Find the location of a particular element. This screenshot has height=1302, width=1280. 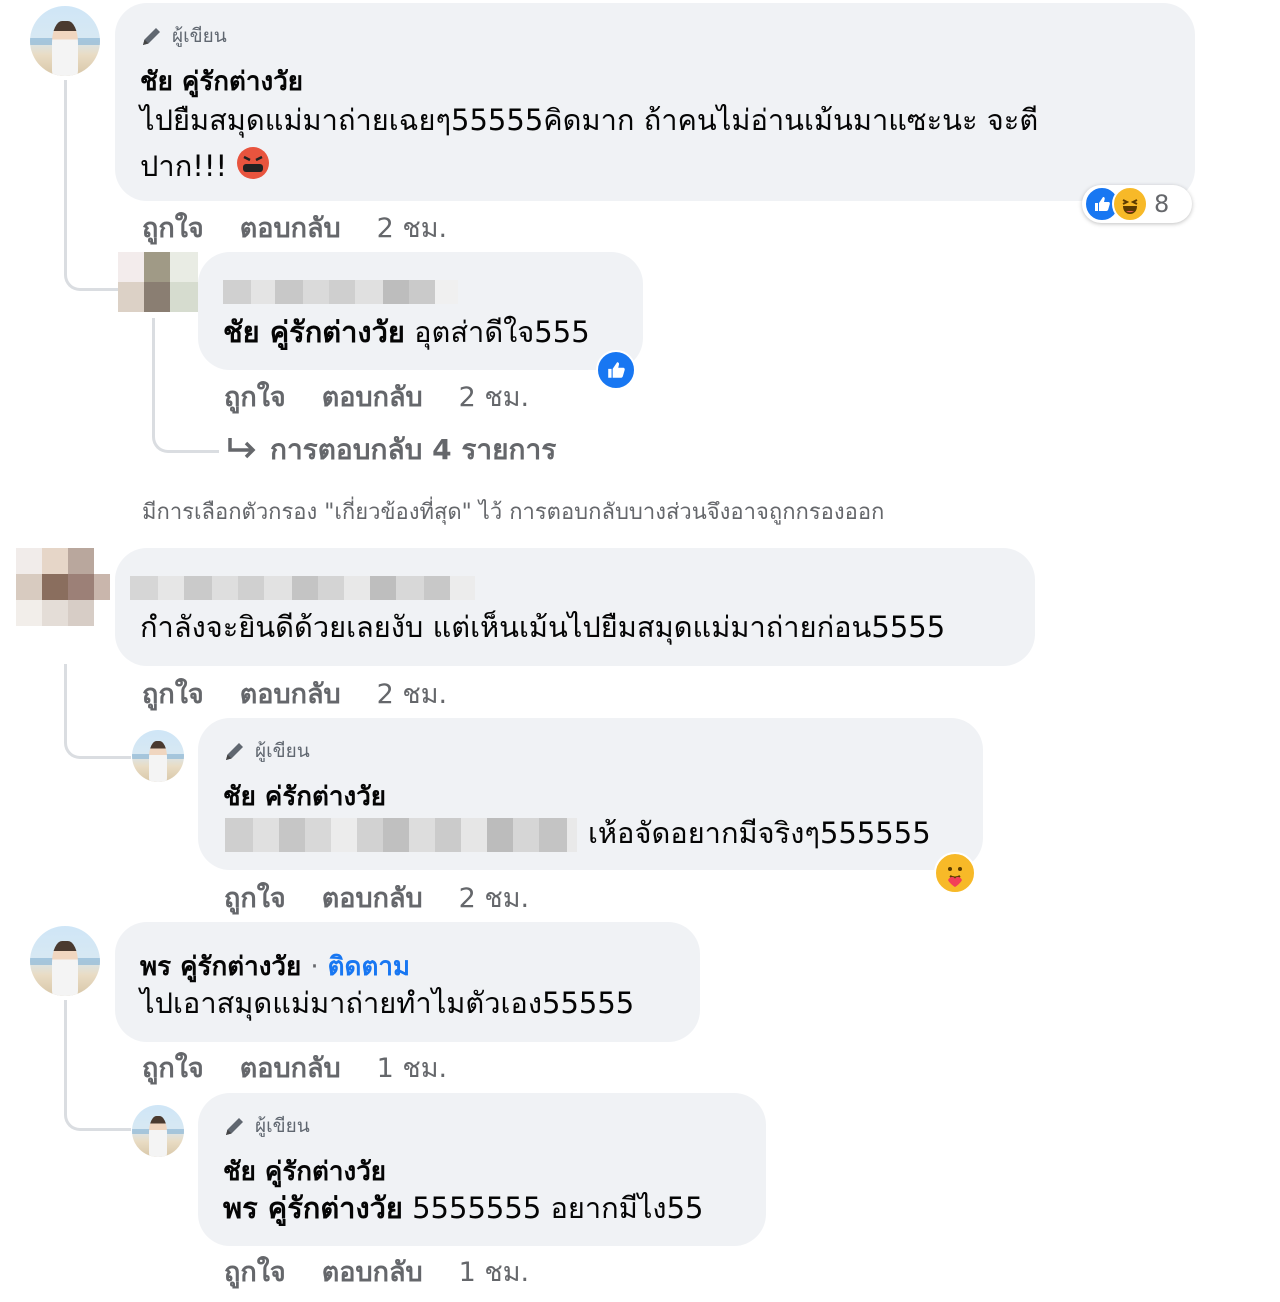

reply-text-content: 5555555 อยากมีไง55 is located at coordinates (558, 1208).